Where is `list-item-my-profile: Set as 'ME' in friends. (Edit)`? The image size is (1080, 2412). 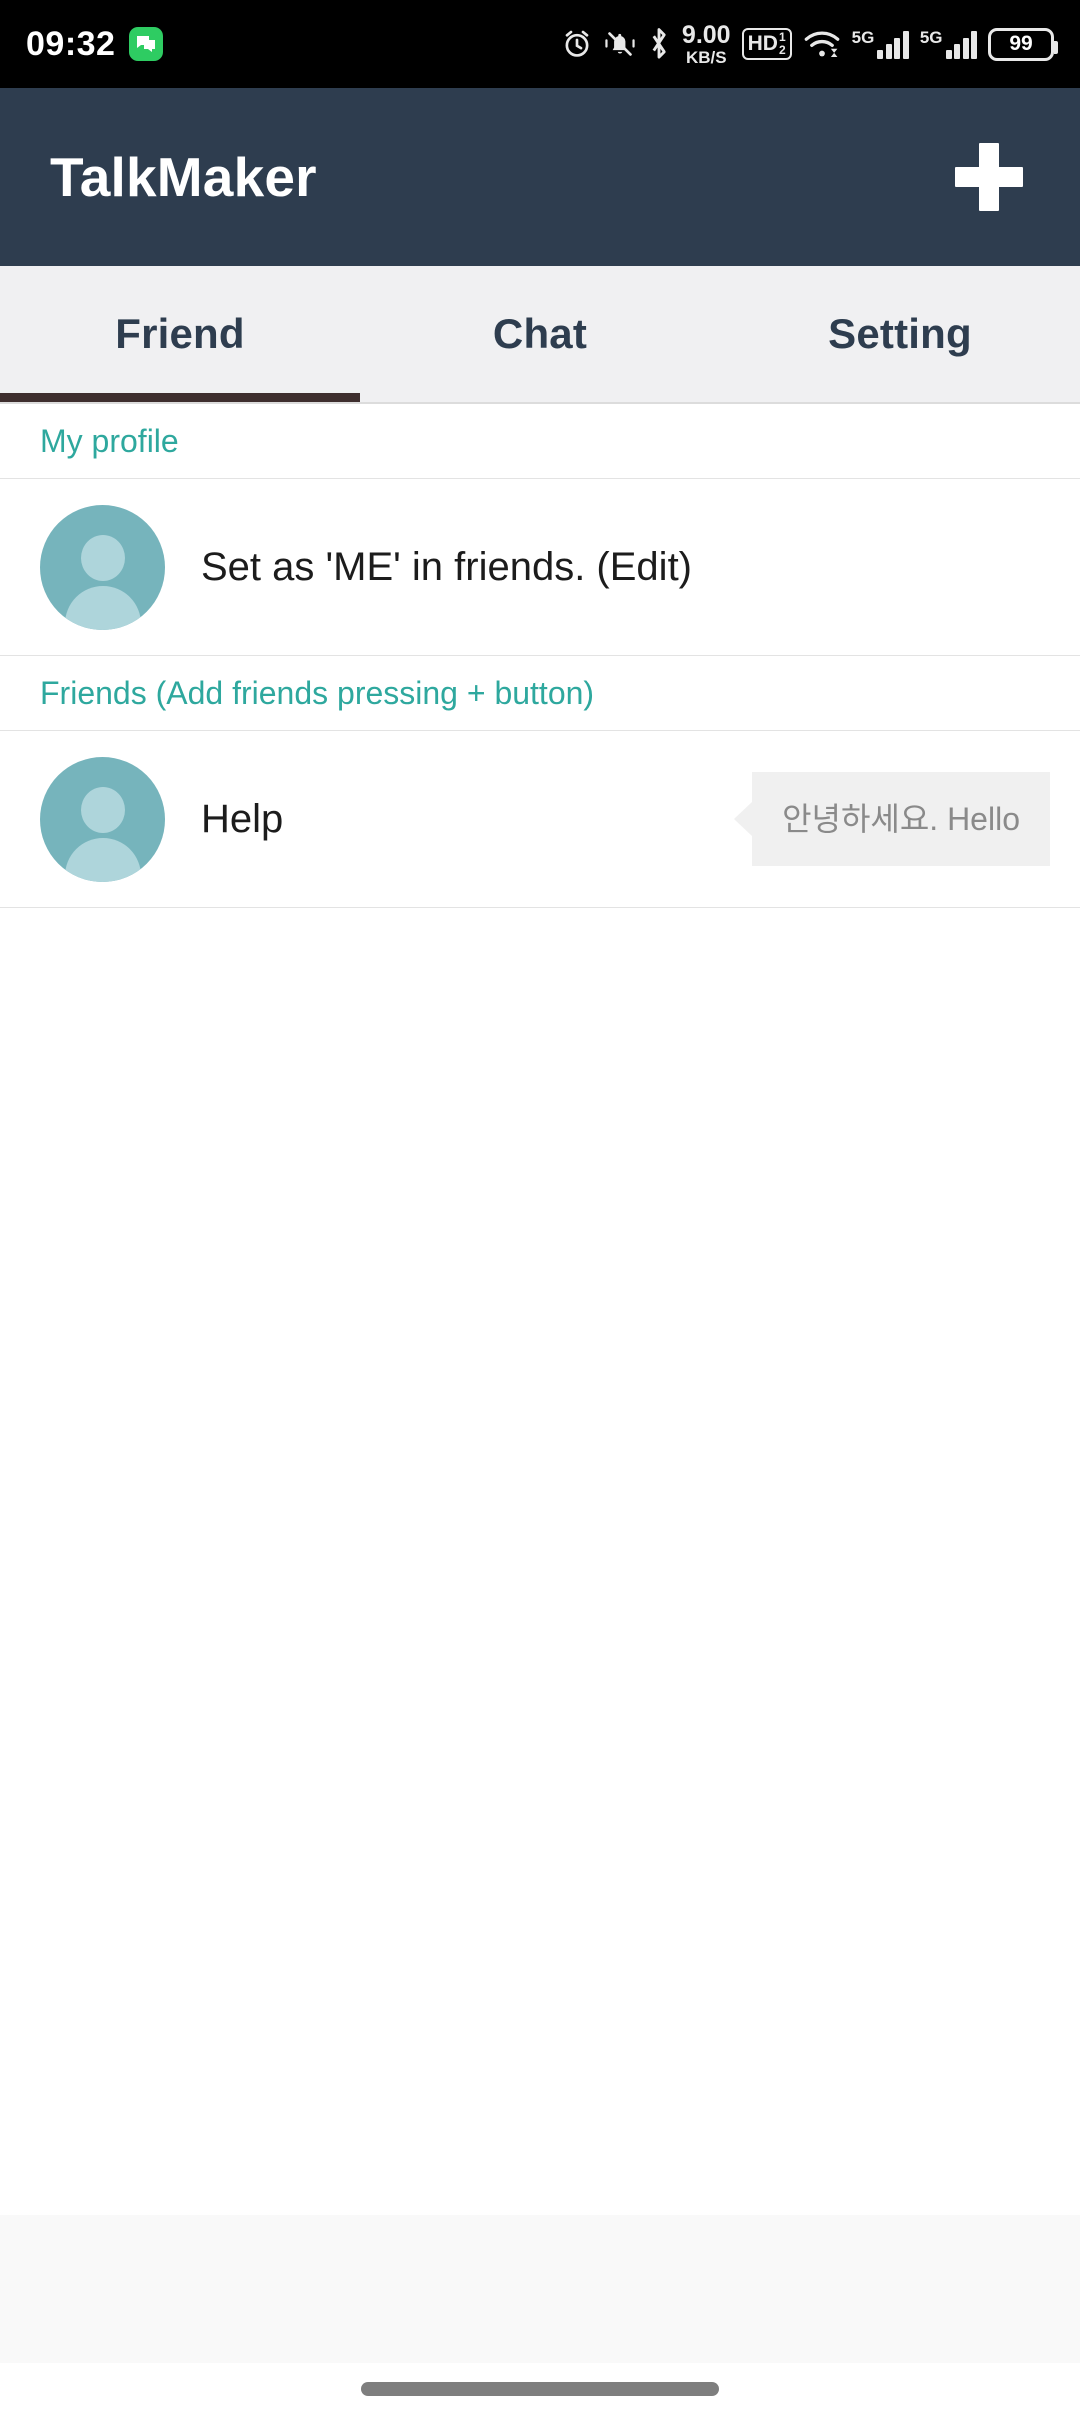
list-item-my-profile: Set as 'ME' in friends. (Edit) is located at coordinates (540, 567).